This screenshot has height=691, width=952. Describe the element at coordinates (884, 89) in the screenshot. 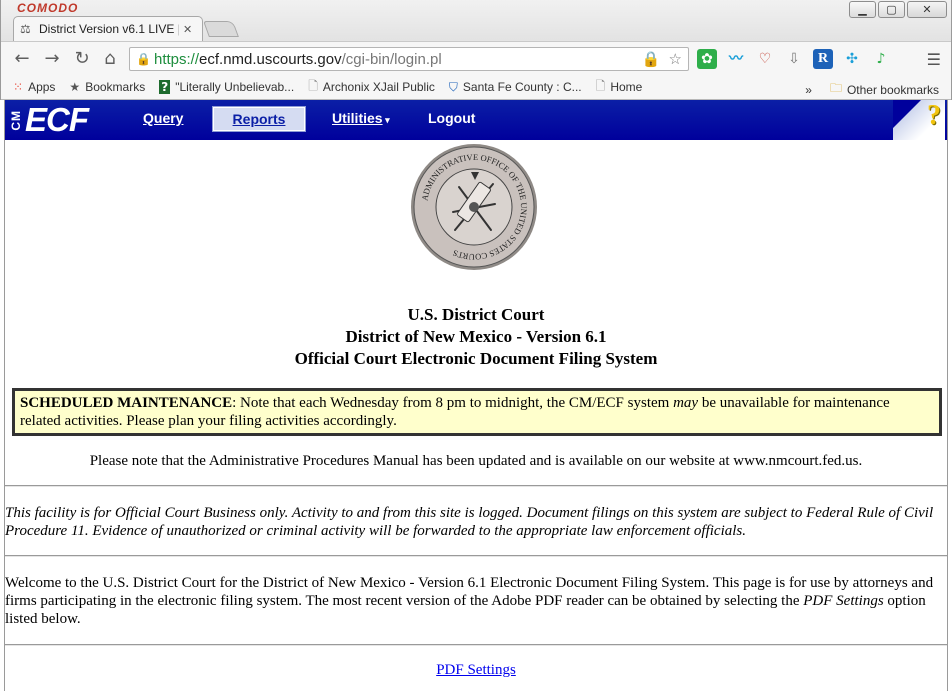

I see `other-bookmarks: 🗀 Other bookmarks` at that location.